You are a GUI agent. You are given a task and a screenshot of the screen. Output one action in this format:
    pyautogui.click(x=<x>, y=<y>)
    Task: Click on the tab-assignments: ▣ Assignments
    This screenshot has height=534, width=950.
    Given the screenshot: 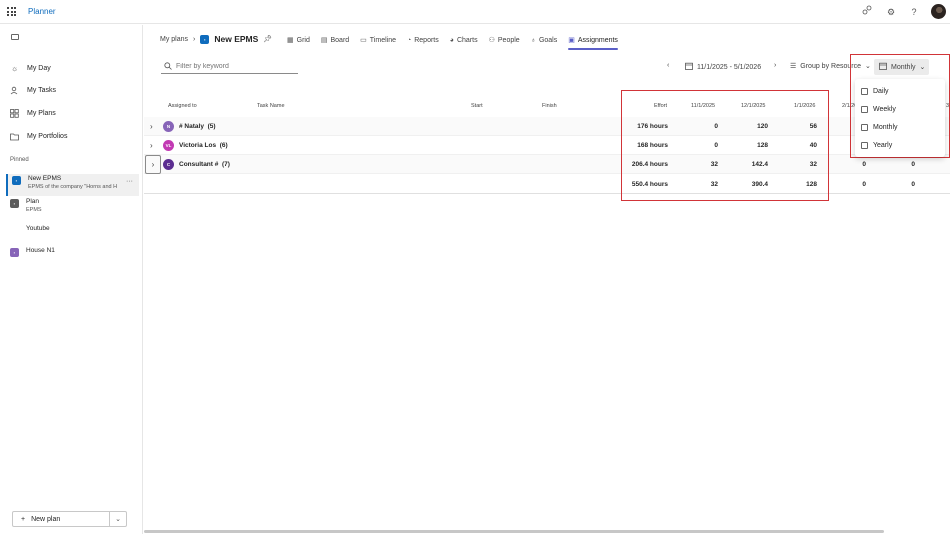 What is the action you would take?
    pyautogui.click(x=593, y=40)
    